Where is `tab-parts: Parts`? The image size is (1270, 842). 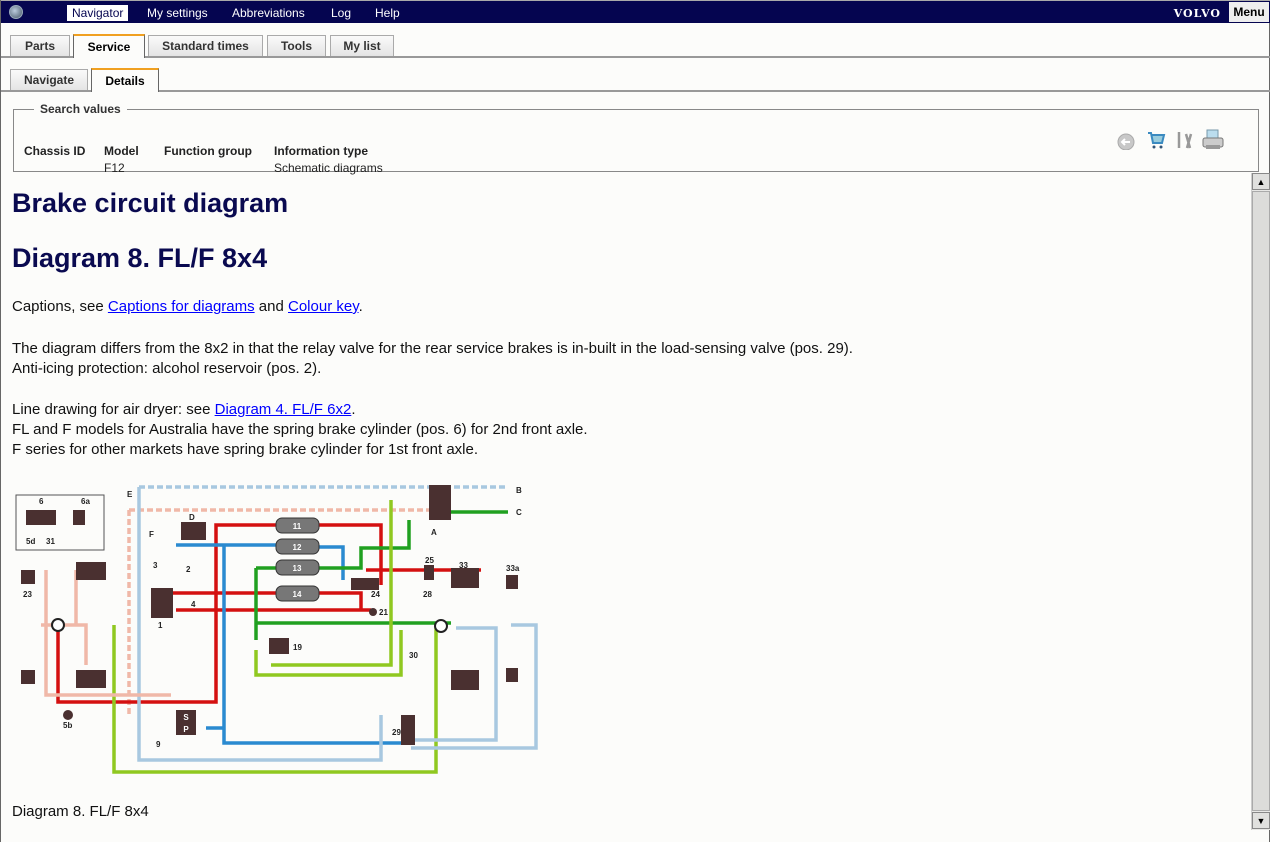 tab-parts: Parts is located at coordinates (40, 45).